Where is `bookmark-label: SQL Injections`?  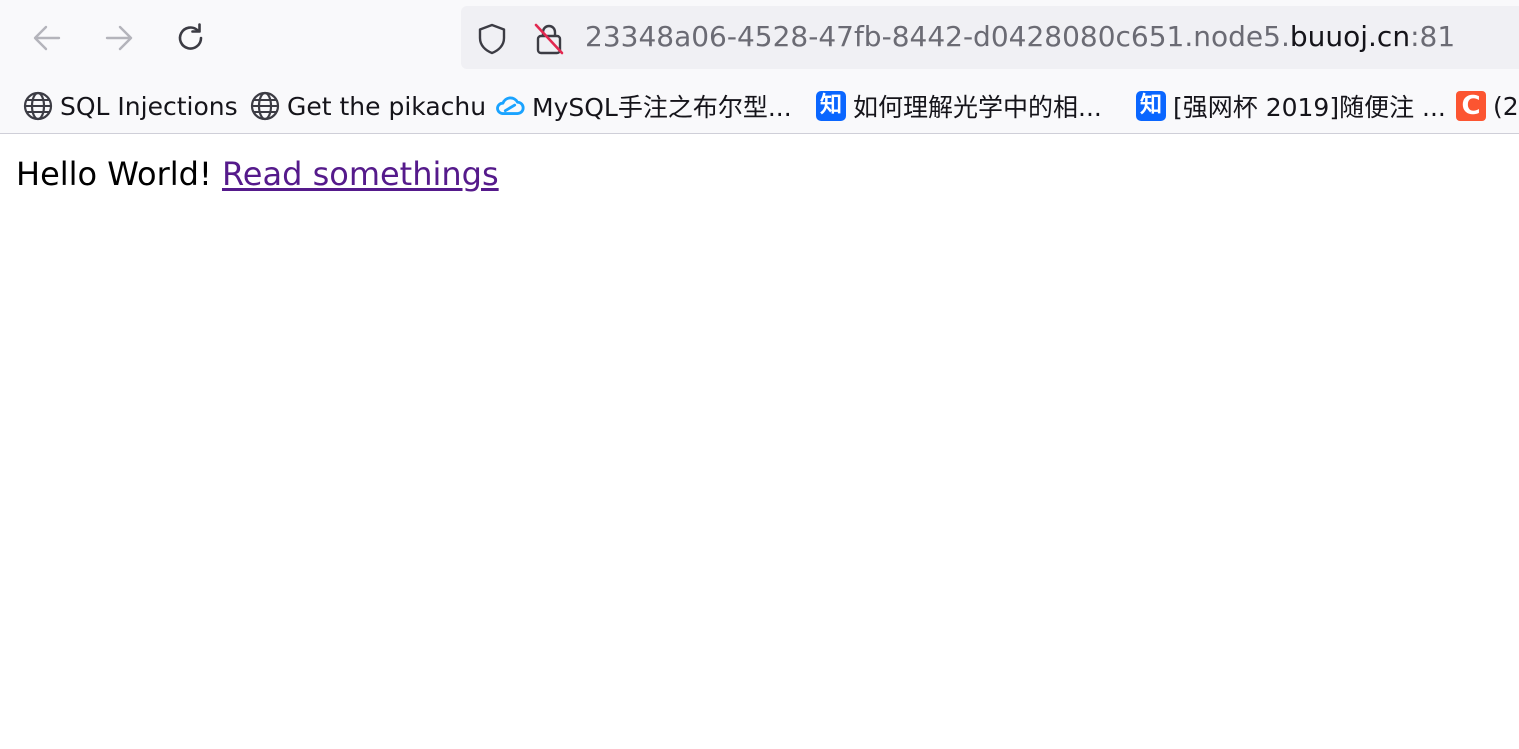 bookmark-label: SQL Injections is located at coordinates (149, 106).